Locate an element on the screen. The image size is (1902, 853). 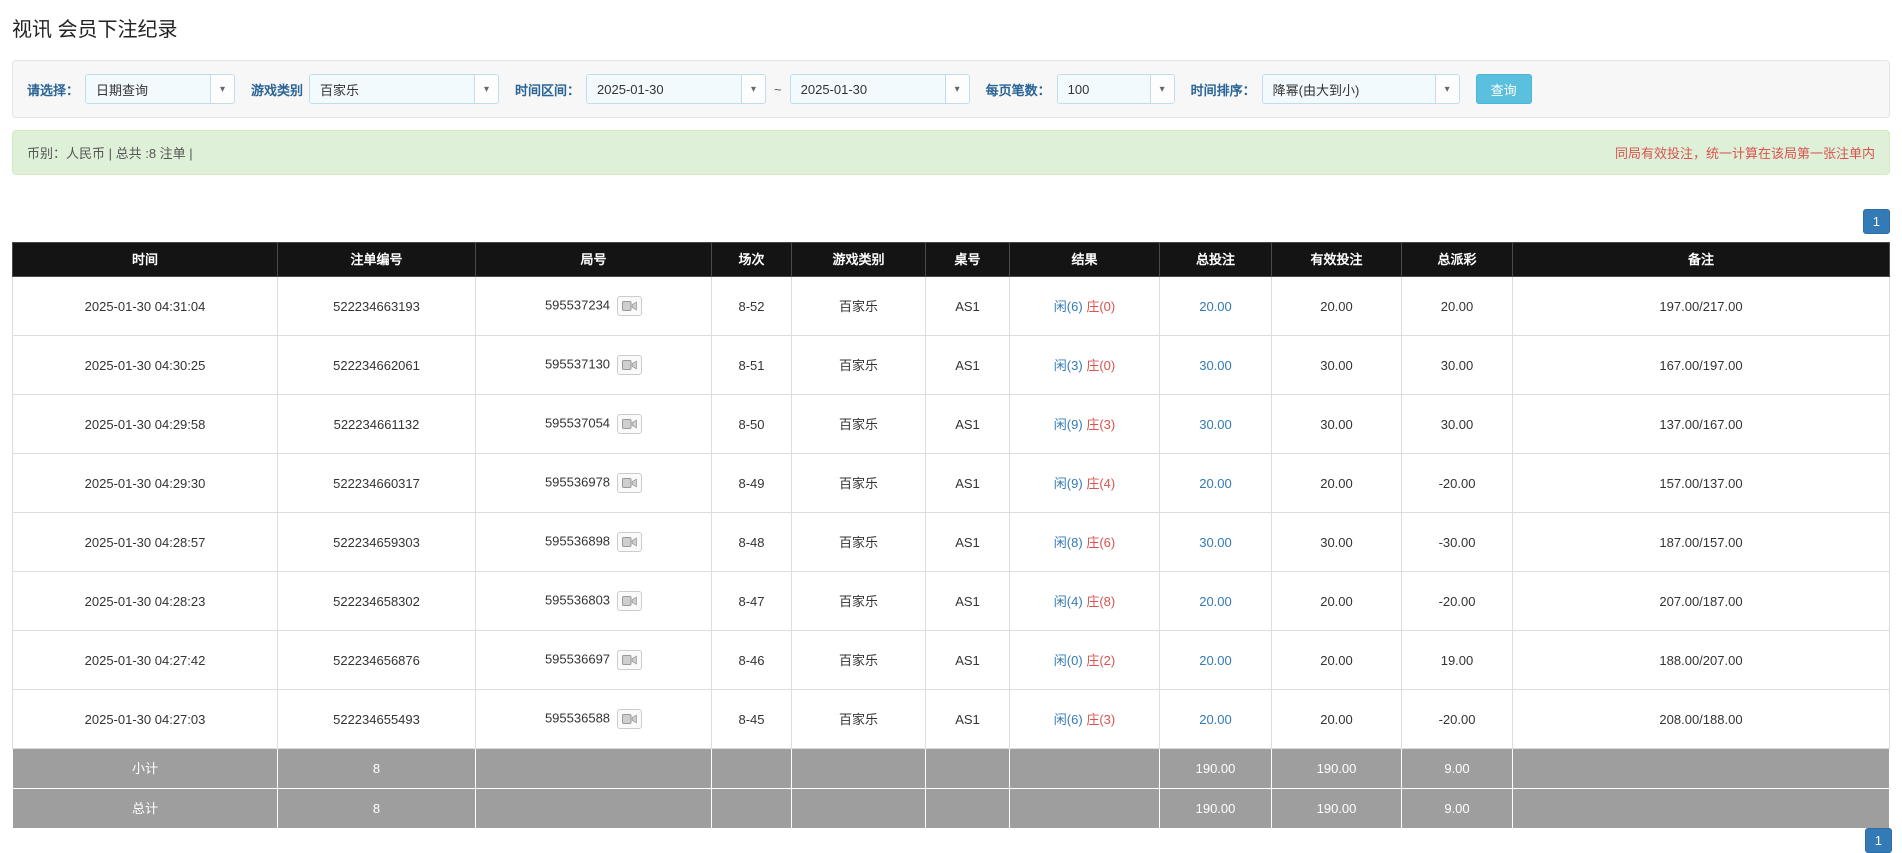
round-id-text: 595537234 is located at coordinates (577, 305).